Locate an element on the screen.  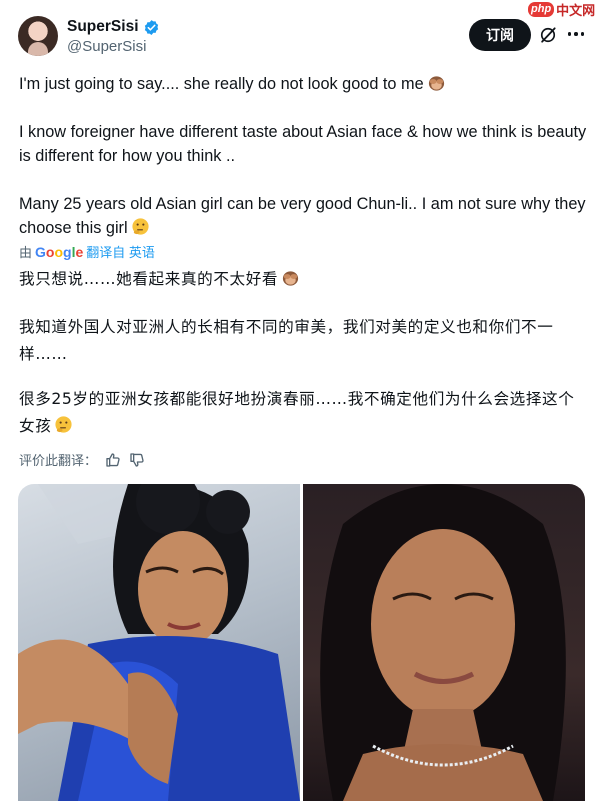
translation-attribution: 由 Google 翻译自 英语 is located at coordinates (87, 251).